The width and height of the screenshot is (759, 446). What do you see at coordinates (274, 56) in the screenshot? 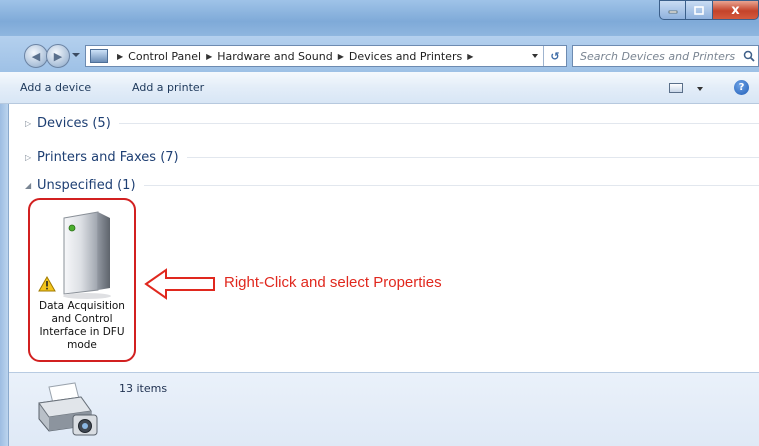
I see `breadcrumb-hardware-and-sound: Hardware and Sound` at bounding box center [274, 56].